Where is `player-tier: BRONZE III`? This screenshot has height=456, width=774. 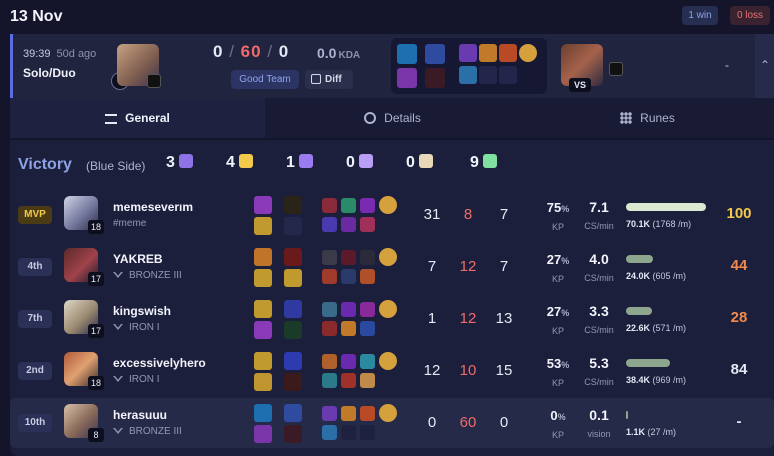 player-tier: BRONZE III is located at coordinates (147, 431).